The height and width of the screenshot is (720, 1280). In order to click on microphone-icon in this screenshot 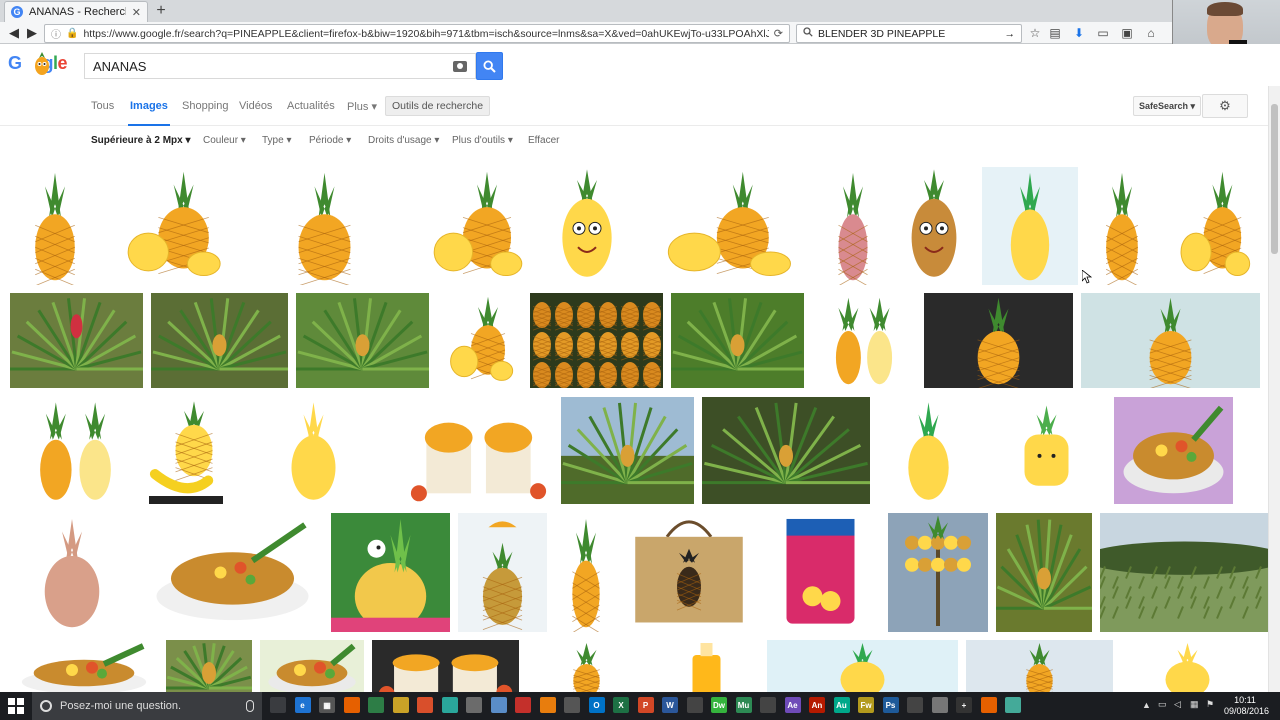, I will do `click(250, 706)`.